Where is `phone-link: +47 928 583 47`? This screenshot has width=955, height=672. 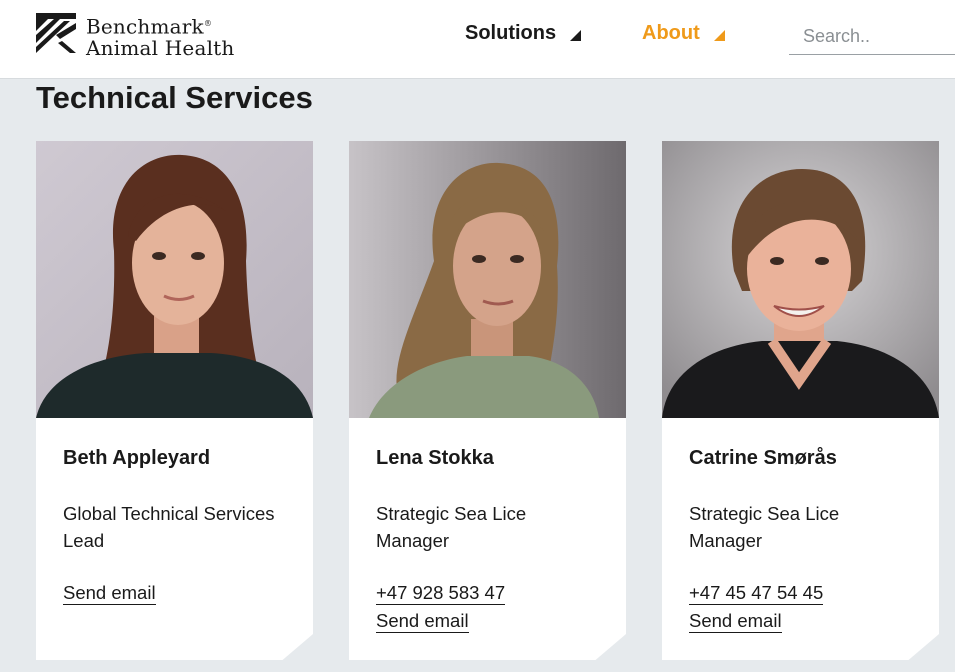 phone-link: +47 928 583 47 is located at coordinates (441, 593).